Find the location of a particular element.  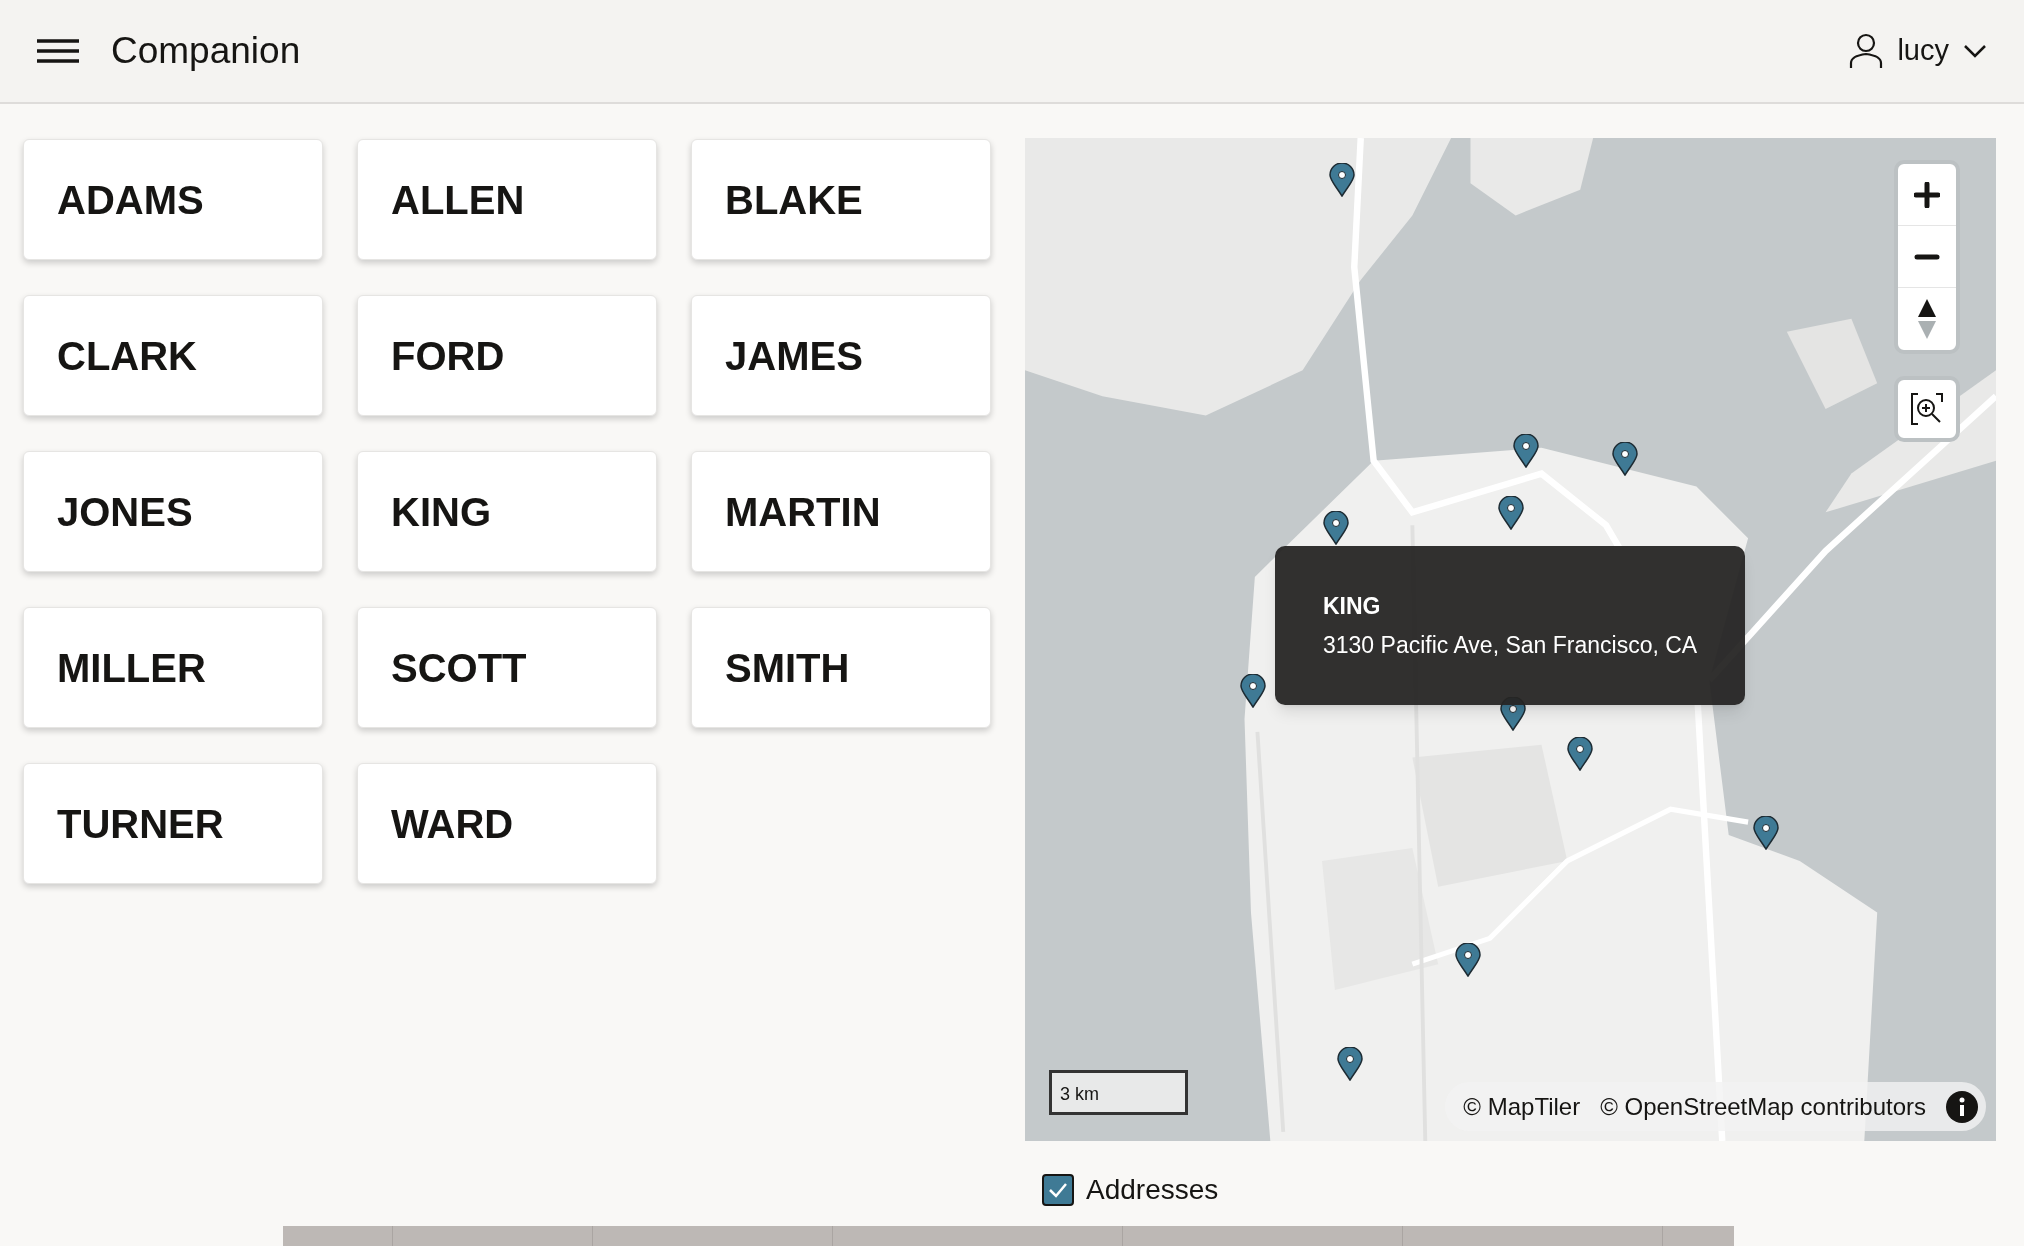

zoom-box-icon is located at coordinates (1927, 409).